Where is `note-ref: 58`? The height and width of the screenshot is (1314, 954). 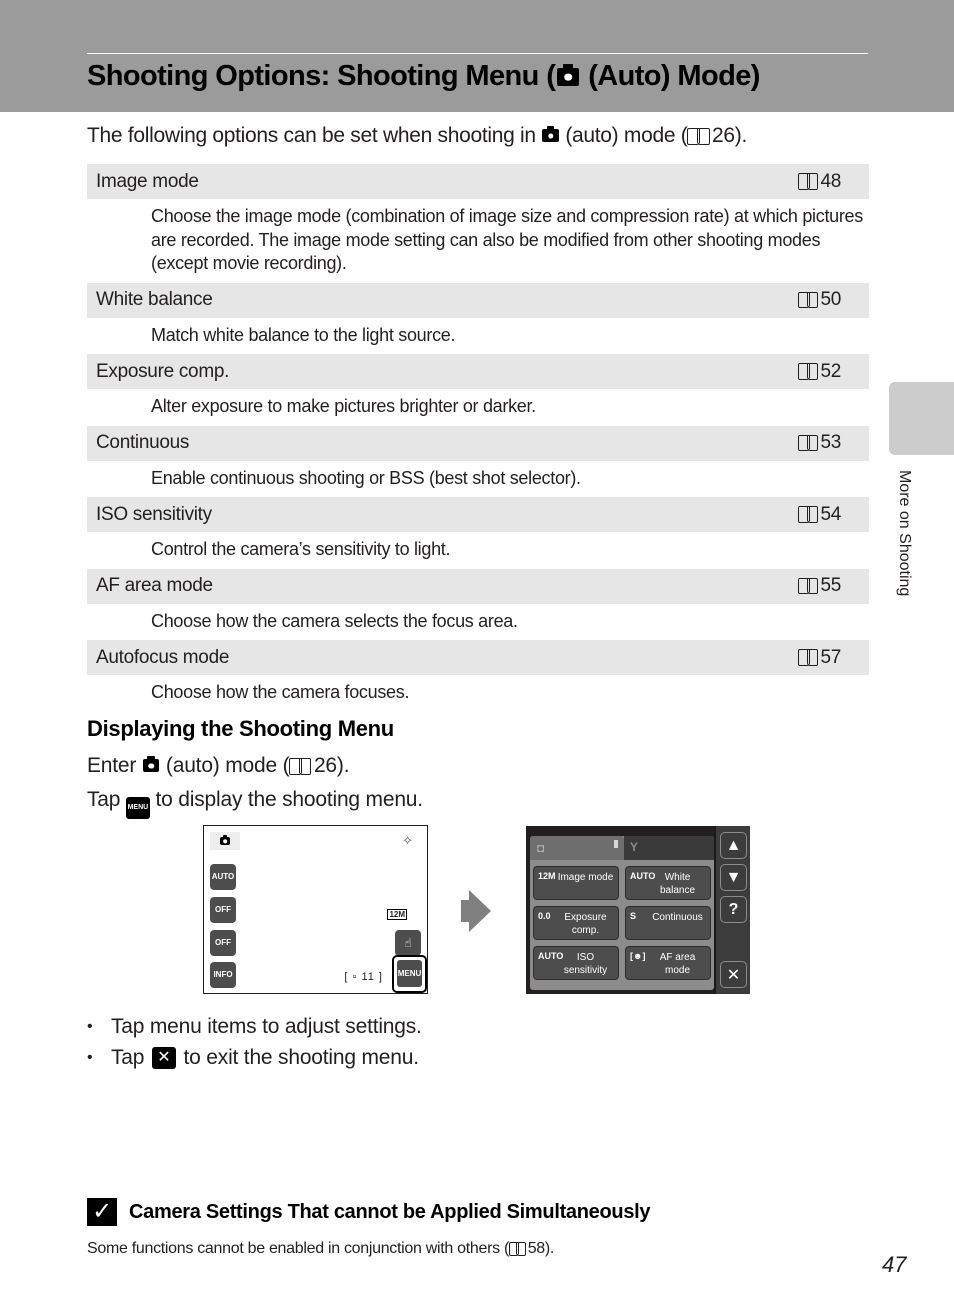 note-ref: 58 is located at coordinates (537, 1248).